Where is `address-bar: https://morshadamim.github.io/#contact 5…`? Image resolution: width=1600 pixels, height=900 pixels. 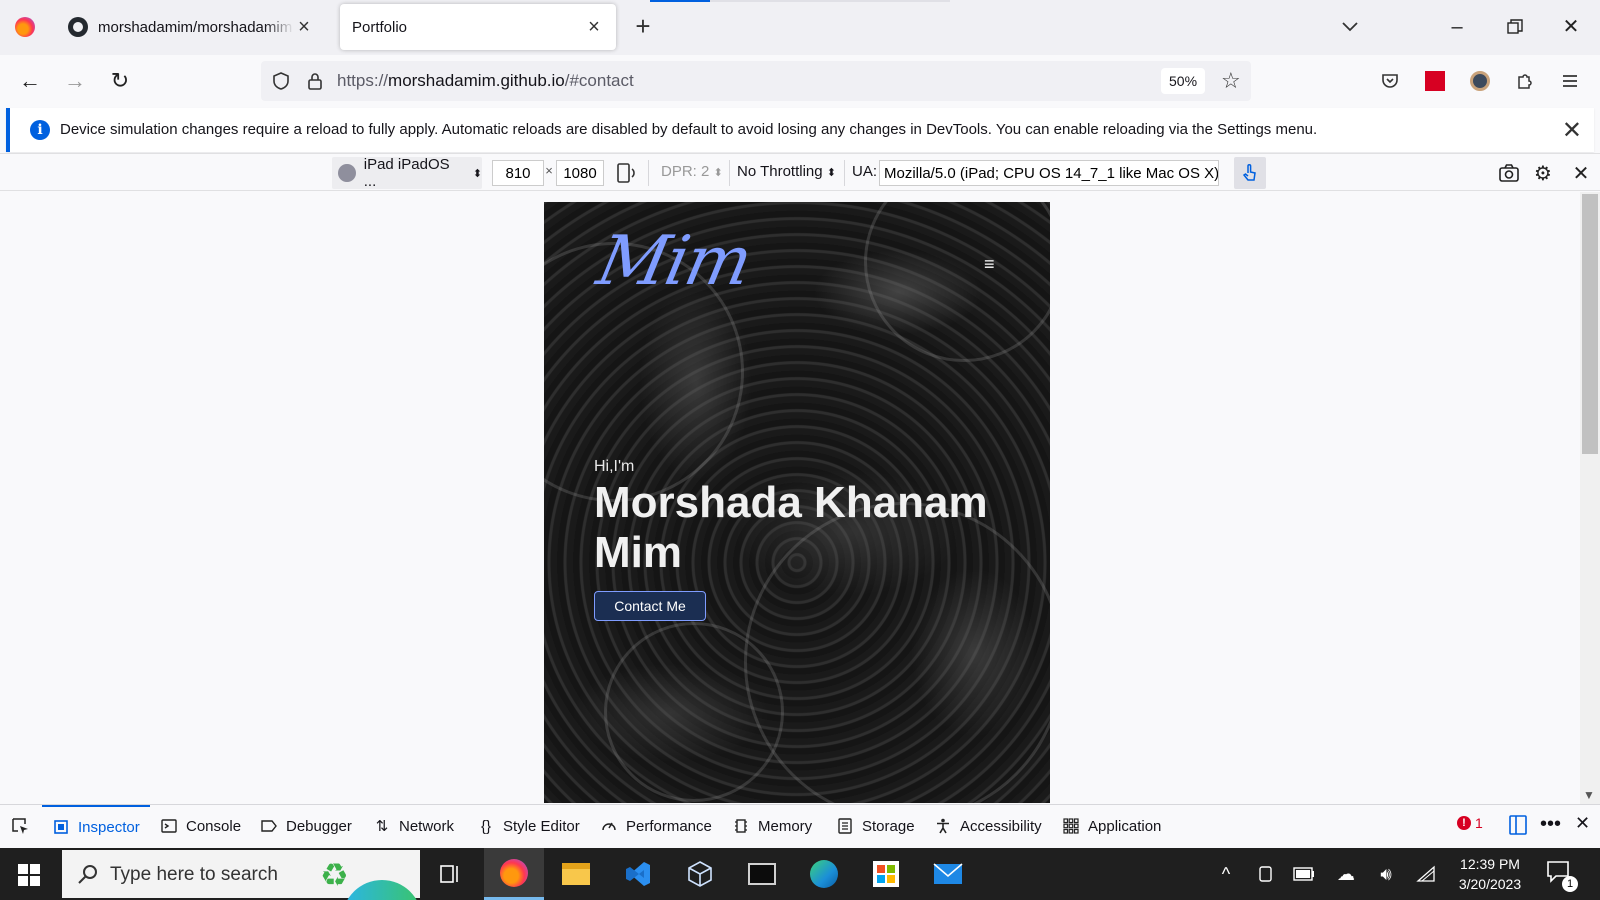 address-bar: https://morshadamim.github.io/#contact 5… is located at coordinates (756, 81).